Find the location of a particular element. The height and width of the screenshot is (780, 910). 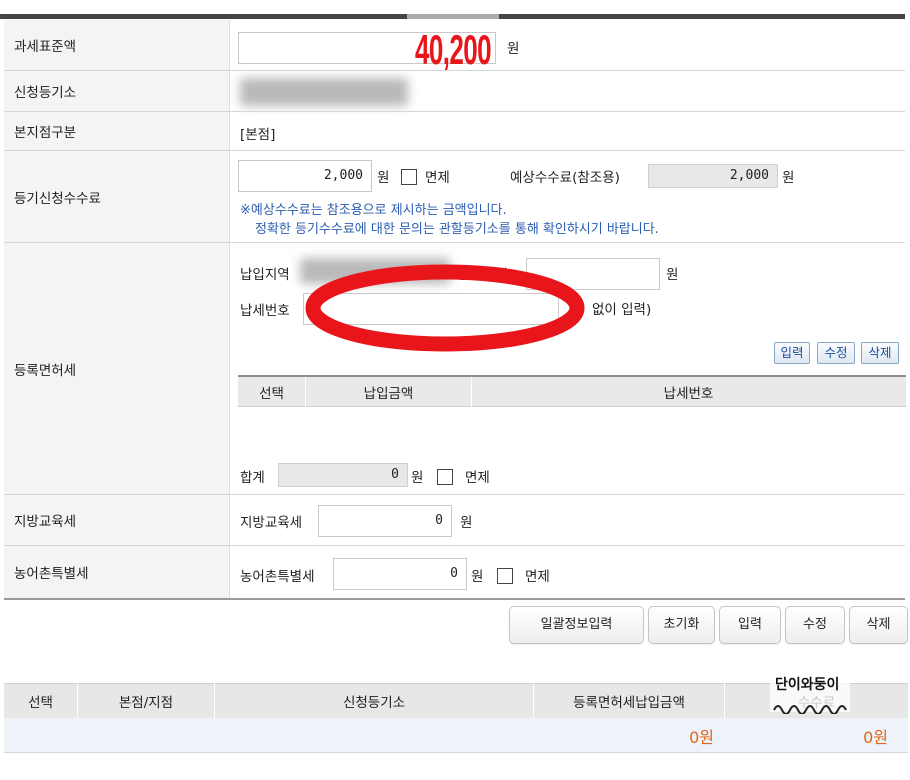

delete-button: 삭제 is located at coordinates (878, 625).